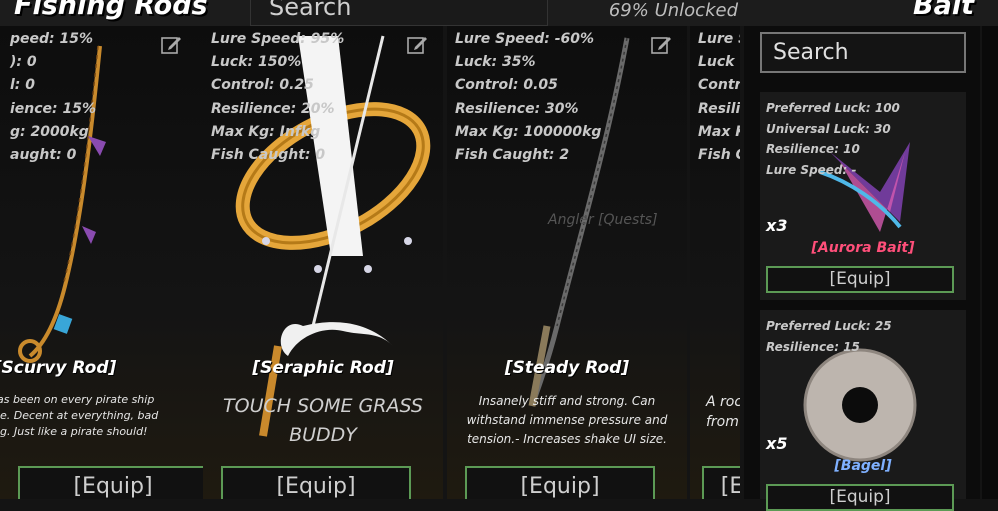 Image resolution: width=998 pixels, height=511 pixels. Describe the element at coordinates (863, 52) in the screenshot. I see `bait-search-input: Search` at that location.